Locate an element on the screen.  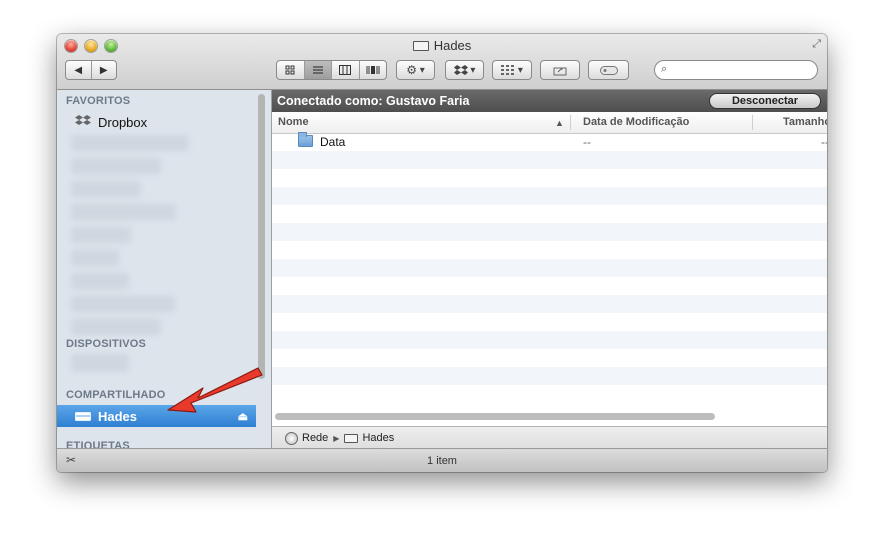
redacted-device is located at coordinates (100, 363).